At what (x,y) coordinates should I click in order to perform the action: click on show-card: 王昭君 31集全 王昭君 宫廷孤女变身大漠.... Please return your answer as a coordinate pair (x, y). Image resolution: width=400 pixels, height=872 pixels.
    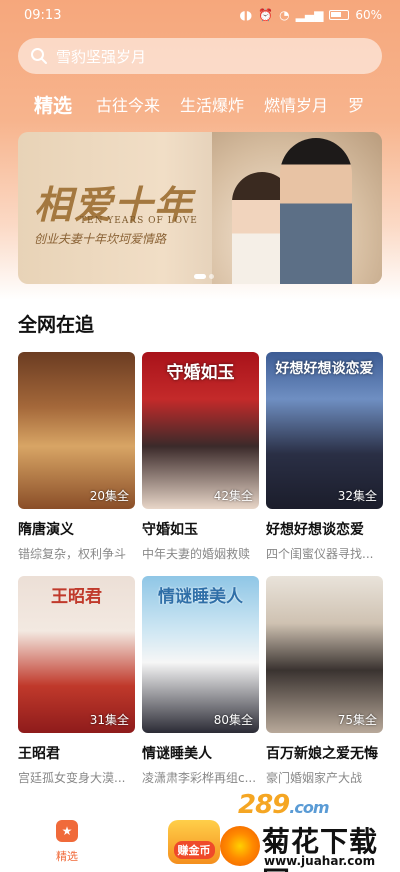
    Looking at the image, I should click on (76, 681).